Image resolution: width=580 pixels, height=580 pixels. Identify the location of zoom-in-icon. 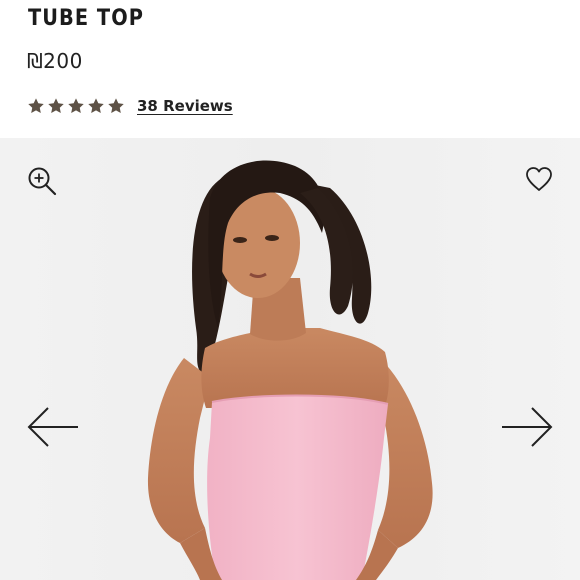
(42, 181).